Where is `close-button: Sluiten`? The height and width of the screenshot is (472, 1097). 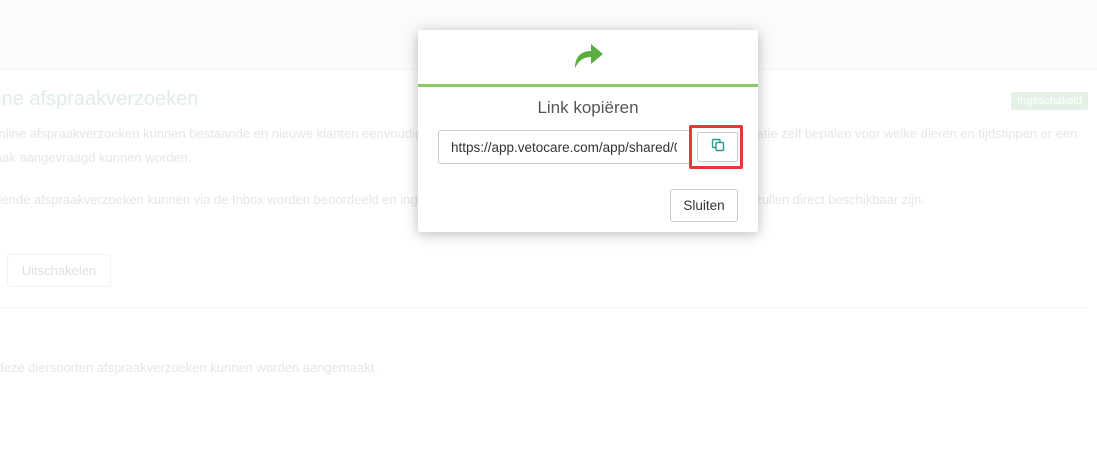
close-button: Sluiten is located at coordinates (704, 205).